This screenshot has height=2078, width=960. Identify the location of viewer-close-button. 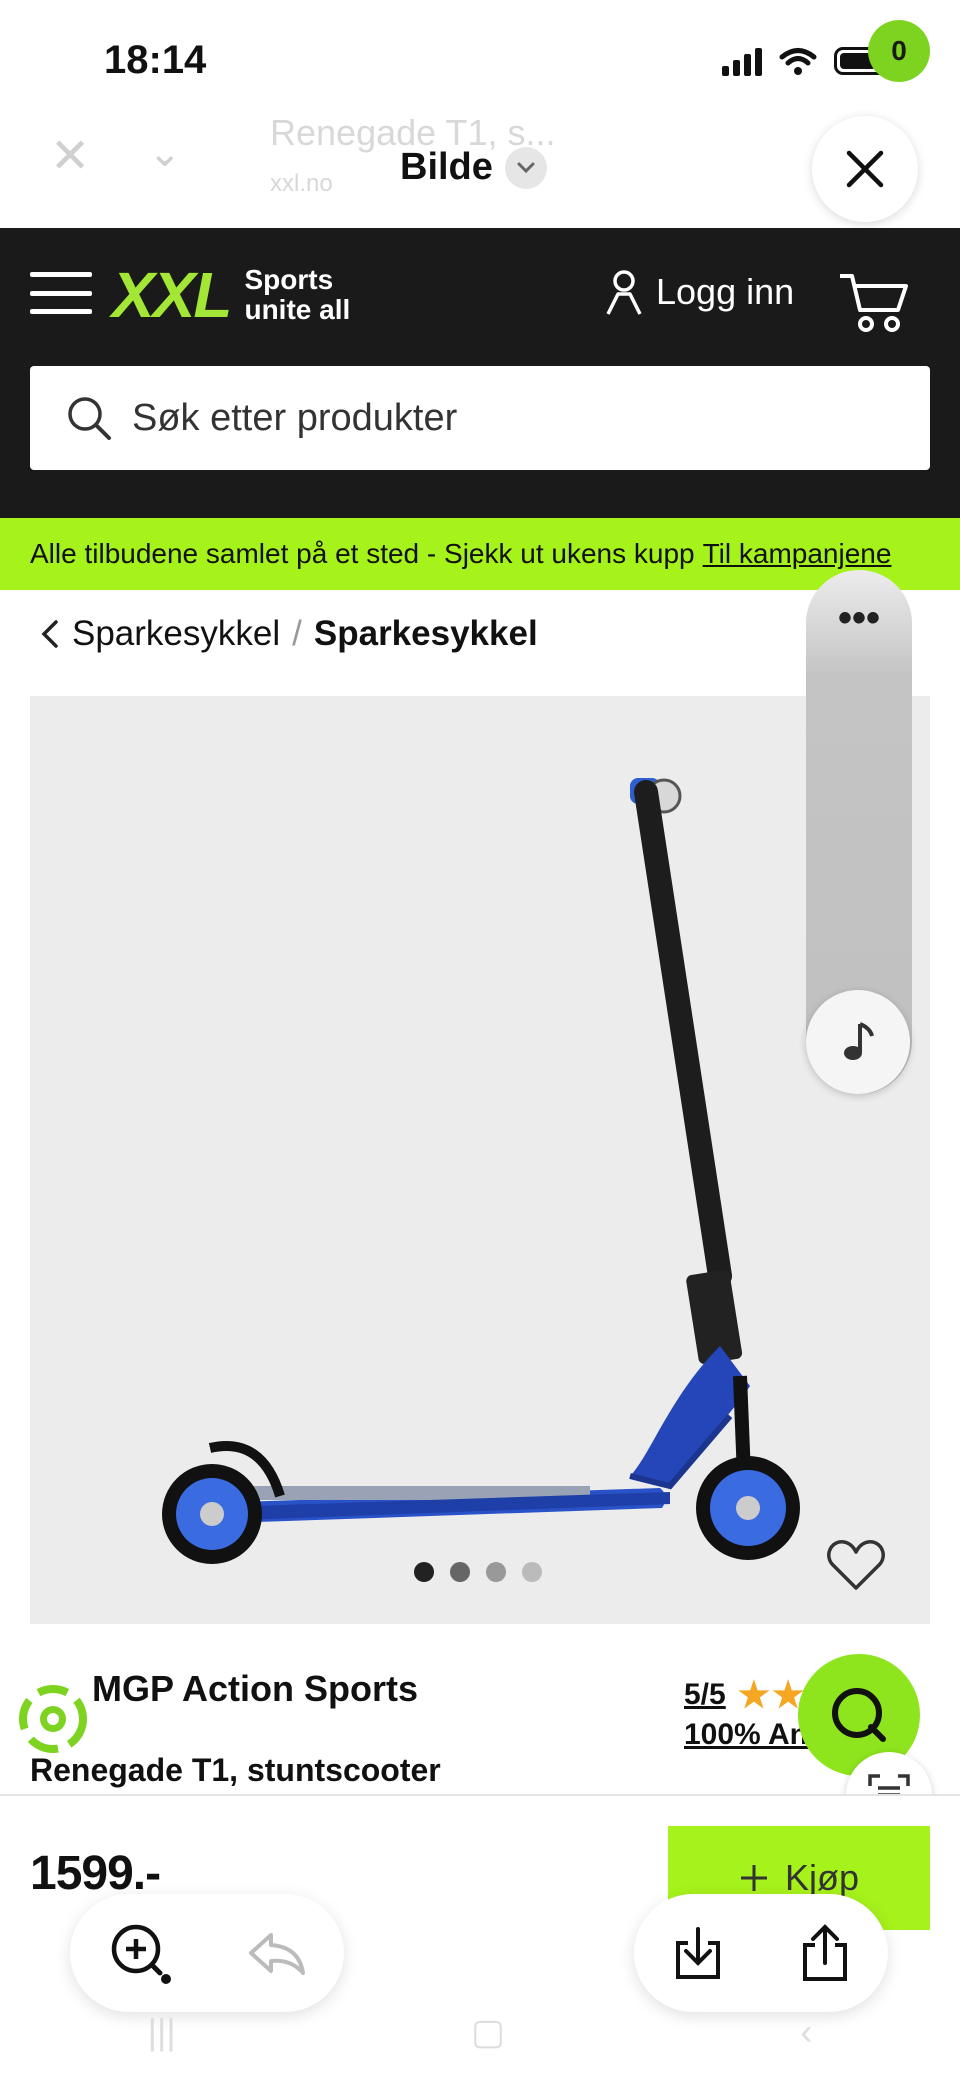
(865, 169).